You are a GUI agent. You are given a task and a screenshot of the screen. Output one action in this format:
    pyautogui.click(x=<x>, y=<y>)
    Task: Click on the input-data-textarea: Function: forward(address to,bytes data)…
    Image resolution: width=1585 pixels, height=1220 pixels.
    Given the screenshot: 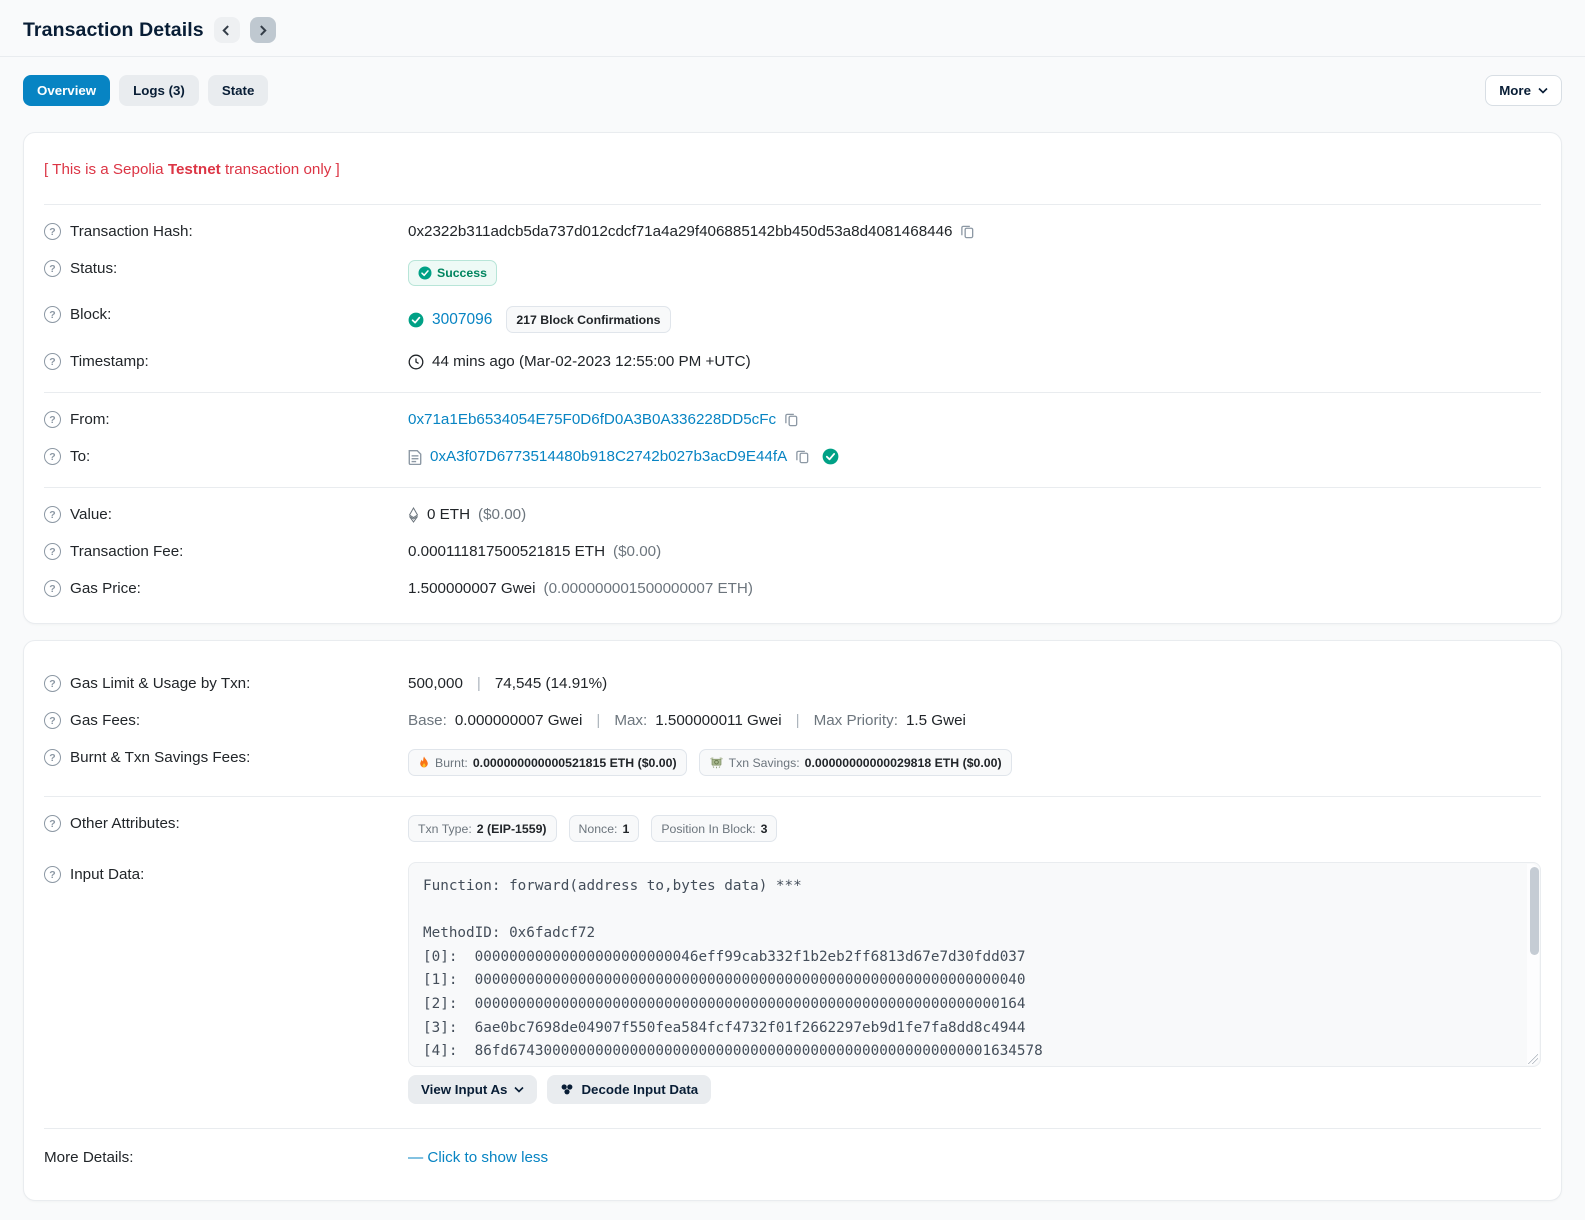 What is the action you would take?
    pyautogui.click(x=974, y=964)
    